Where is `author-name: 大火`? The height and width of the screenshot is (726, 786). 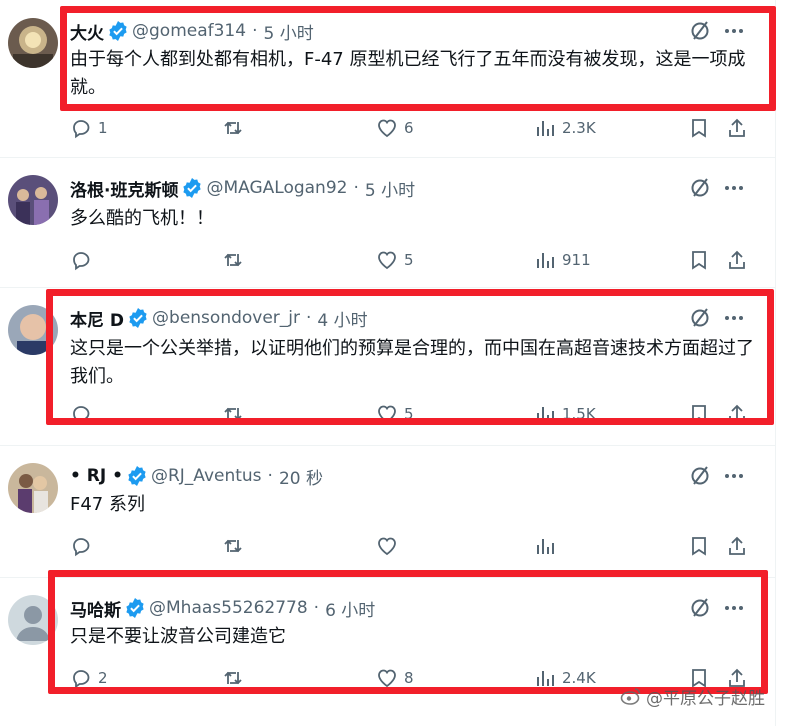 author-name: 大火 is located at coordinates (87, 31).